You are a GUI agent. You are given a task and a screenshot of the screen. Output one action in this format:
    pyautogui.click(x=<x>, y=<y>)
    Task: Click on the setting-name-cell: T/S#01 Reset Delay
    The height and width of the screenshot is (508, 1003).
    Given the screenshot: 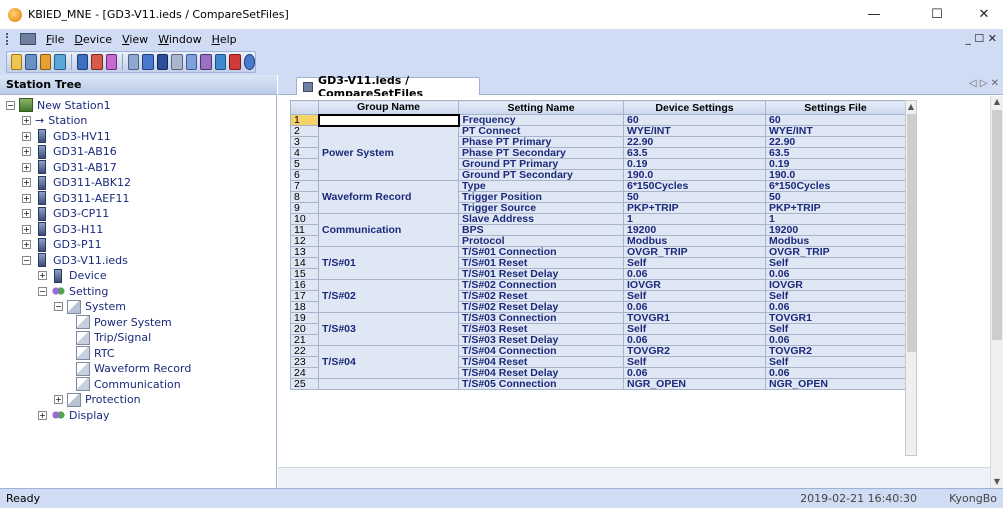 What is the action you would take?
    pyautogui.click(x=541, y=274)
    